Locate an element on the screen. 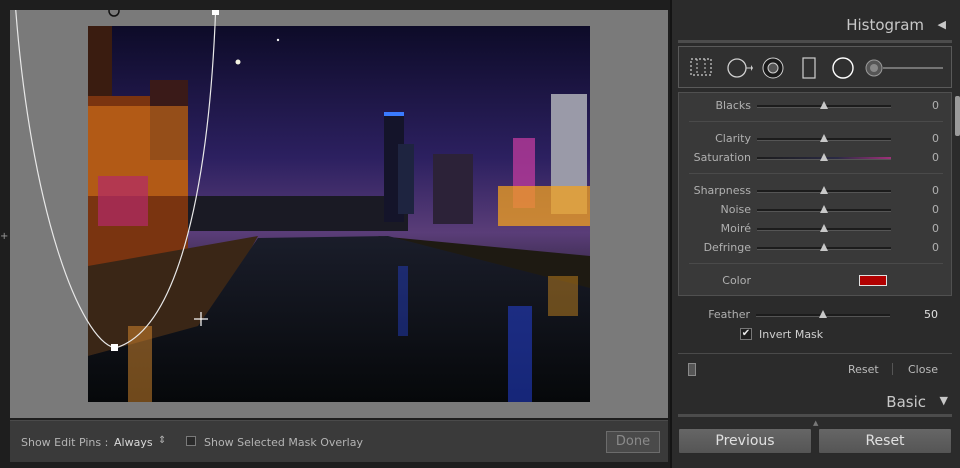  color-label: Color is located at coordinates (736, 280).